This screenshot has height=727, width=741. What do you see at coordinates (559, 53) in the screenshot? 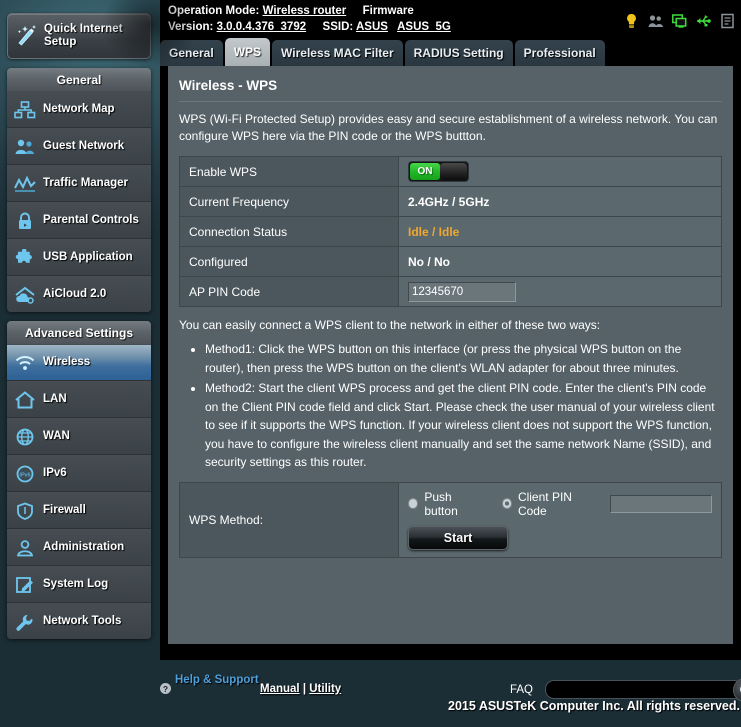
I see `tab-professional: Professional` at bounding box center [559, 53].